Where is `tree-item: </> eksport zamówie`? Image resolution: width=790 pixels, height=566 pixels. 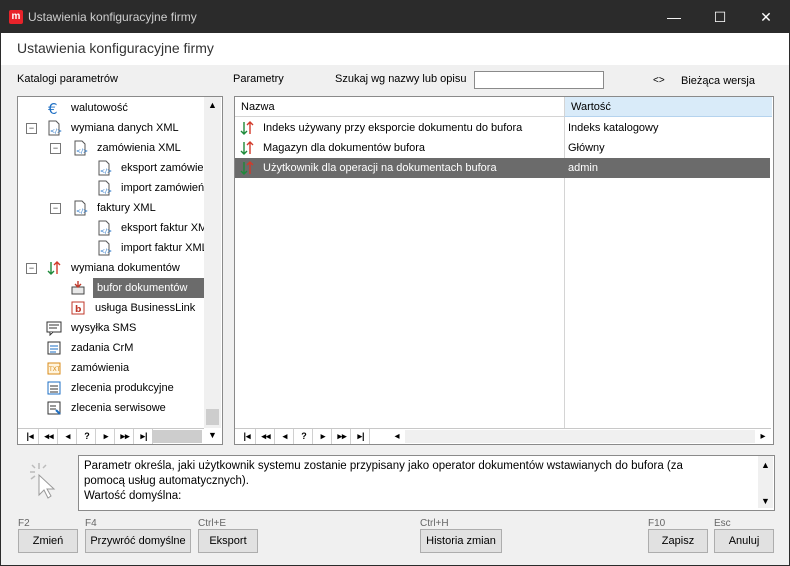
tree-item: </> eksport zamówie is located at coordinates (111, 168).